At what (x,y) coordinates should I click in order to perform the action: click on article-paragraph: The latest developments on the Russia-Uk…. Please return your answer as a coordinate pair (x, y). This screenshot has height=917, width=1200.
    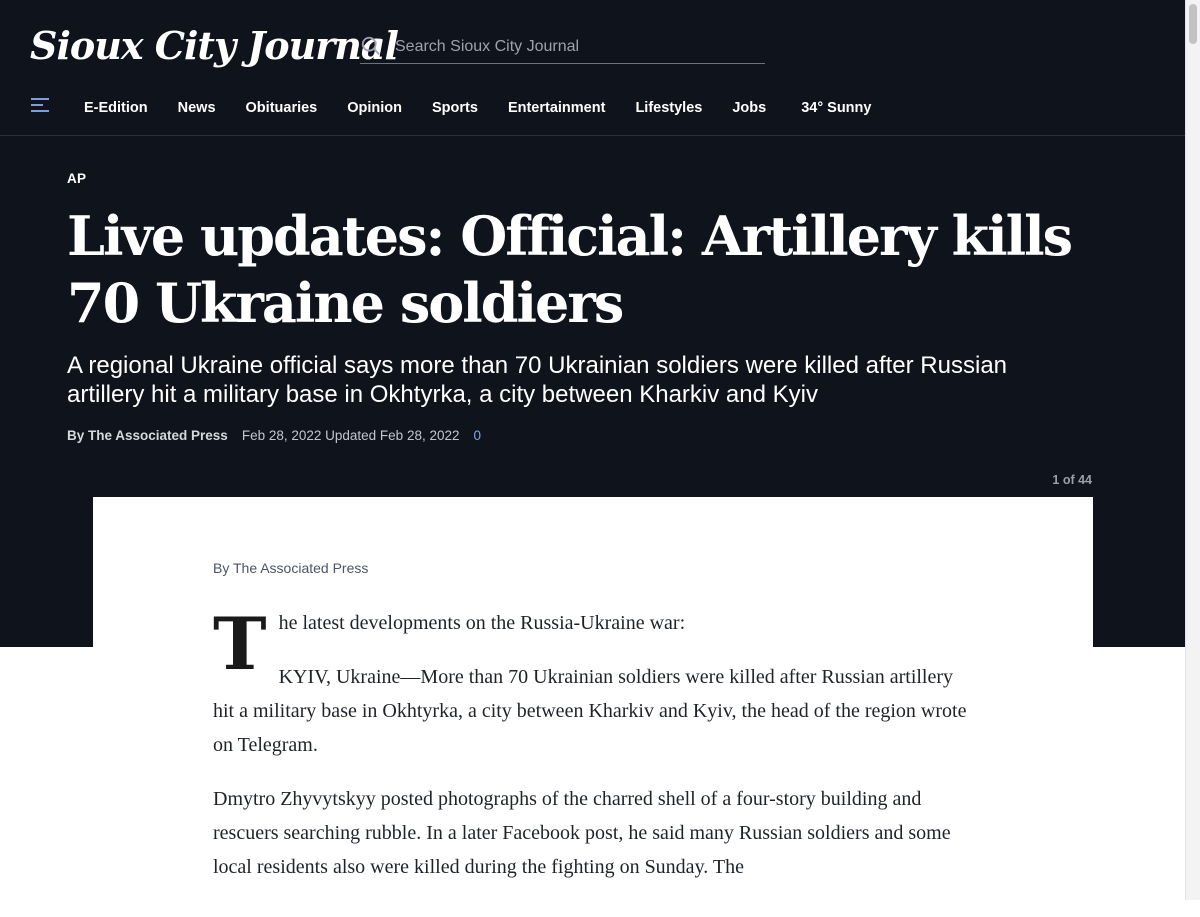
    Looking at the image, I should click on (593, 643).